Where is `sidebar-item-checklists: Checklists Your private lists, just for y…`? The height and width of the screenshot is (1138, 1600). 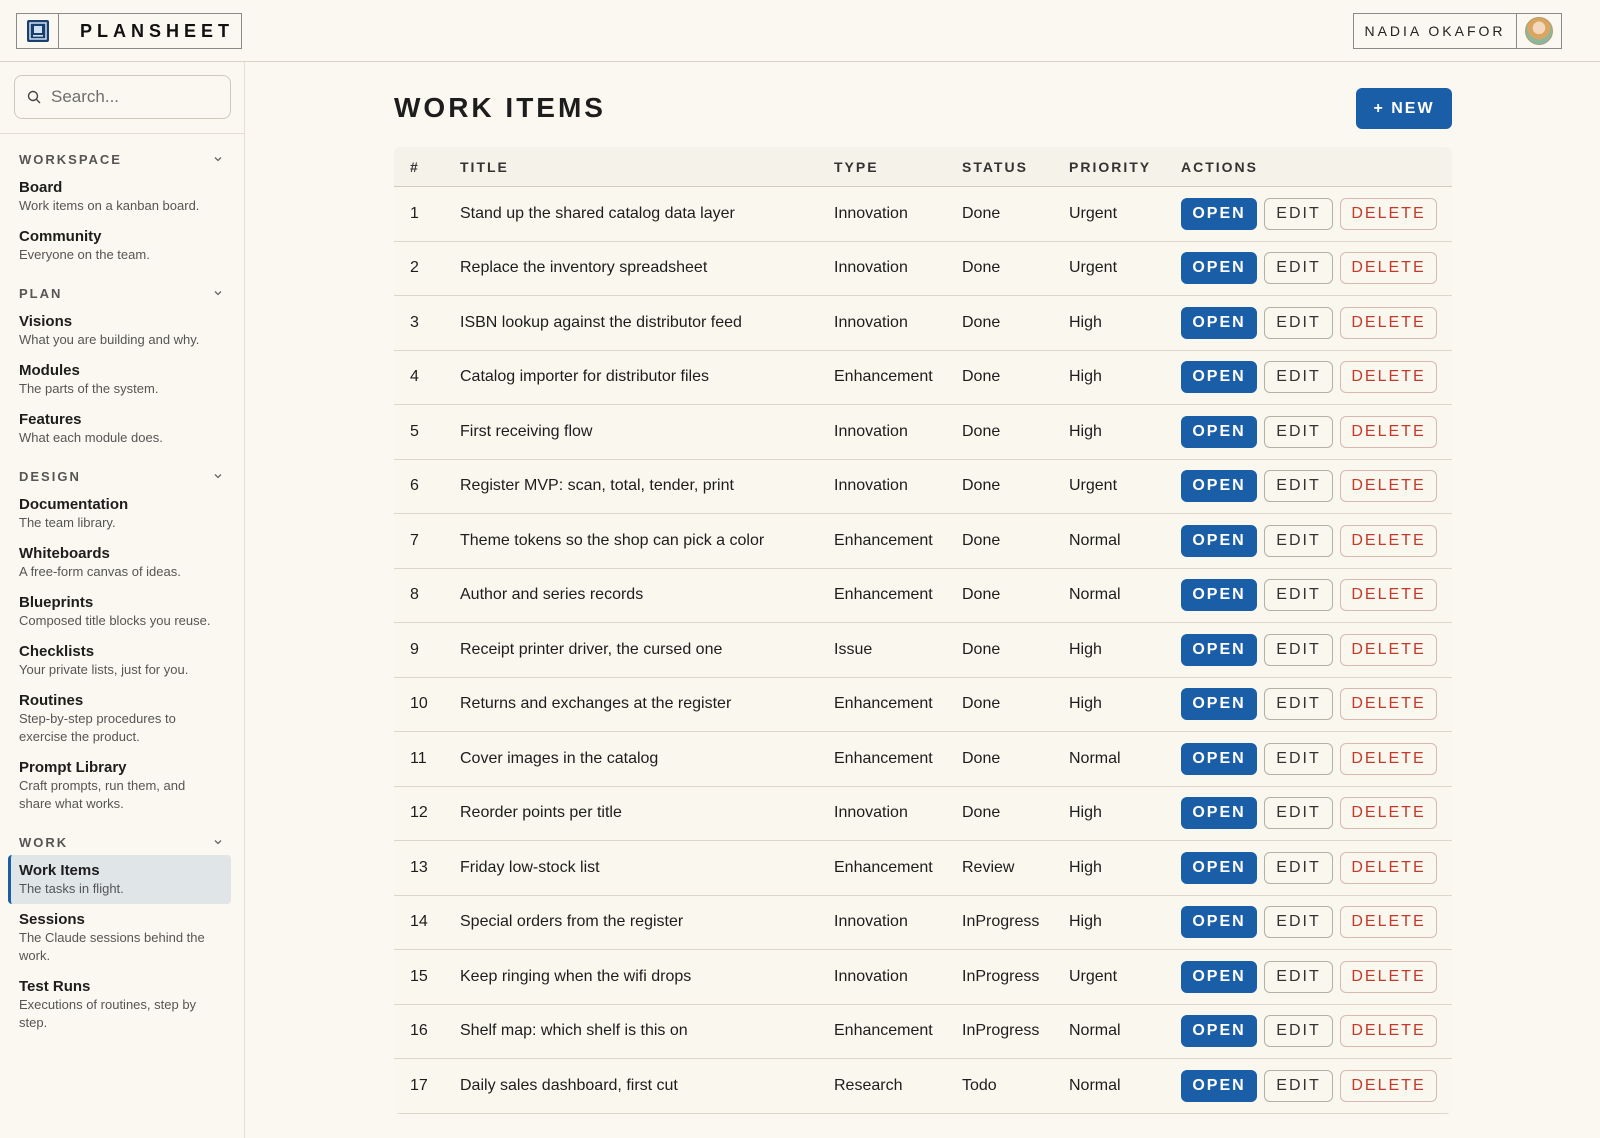
sidebar-item-checklists: Checklists Your private lists, just for y… is located at coordinates (119, 660).